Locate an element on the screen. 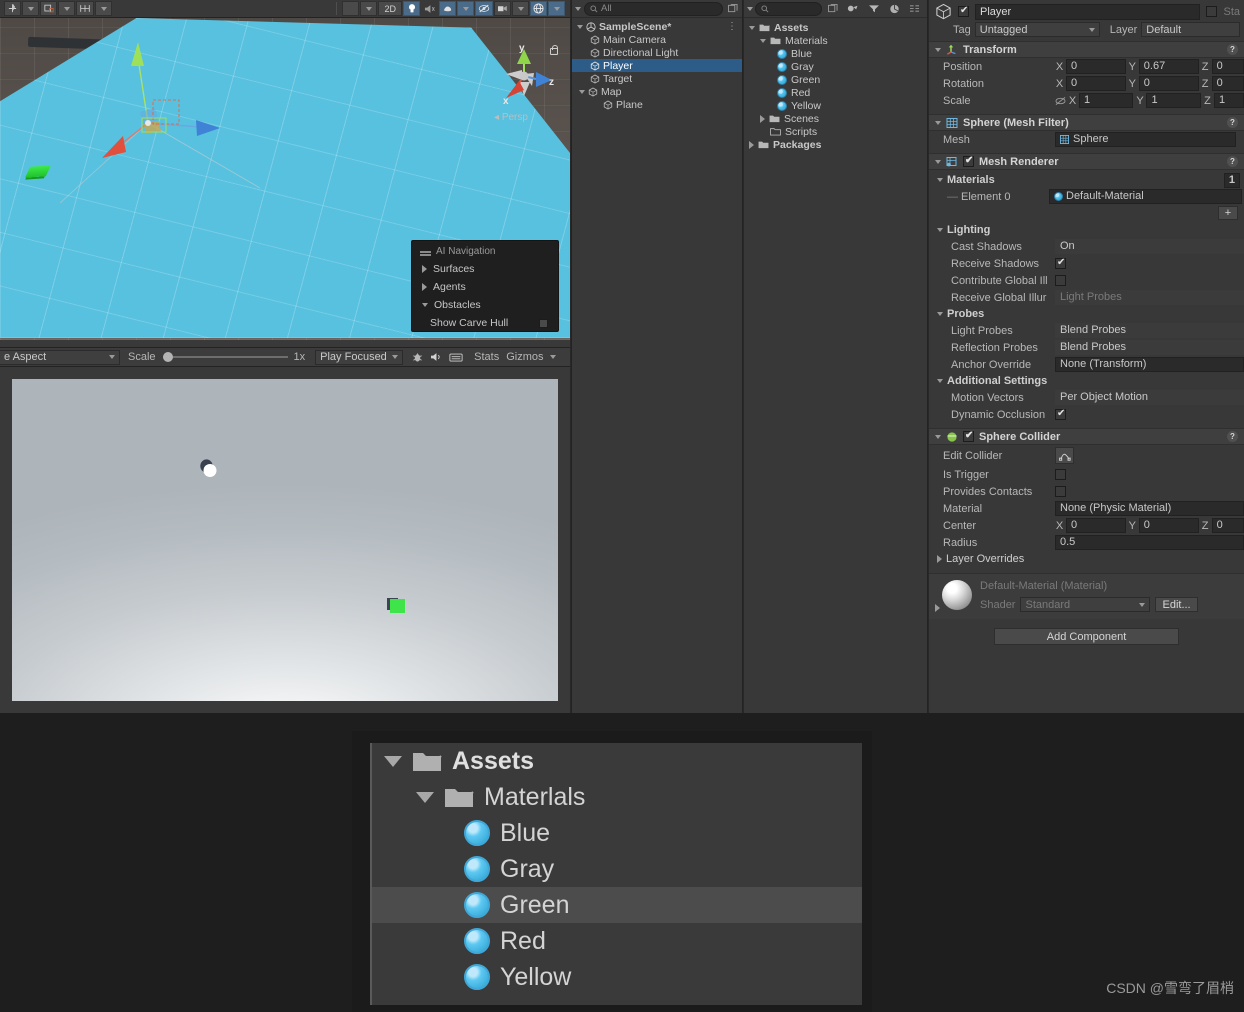 This screenshot has height=1012, width=1244. magnified-row-yellow: Yellow is located at coordinates (617, 977).